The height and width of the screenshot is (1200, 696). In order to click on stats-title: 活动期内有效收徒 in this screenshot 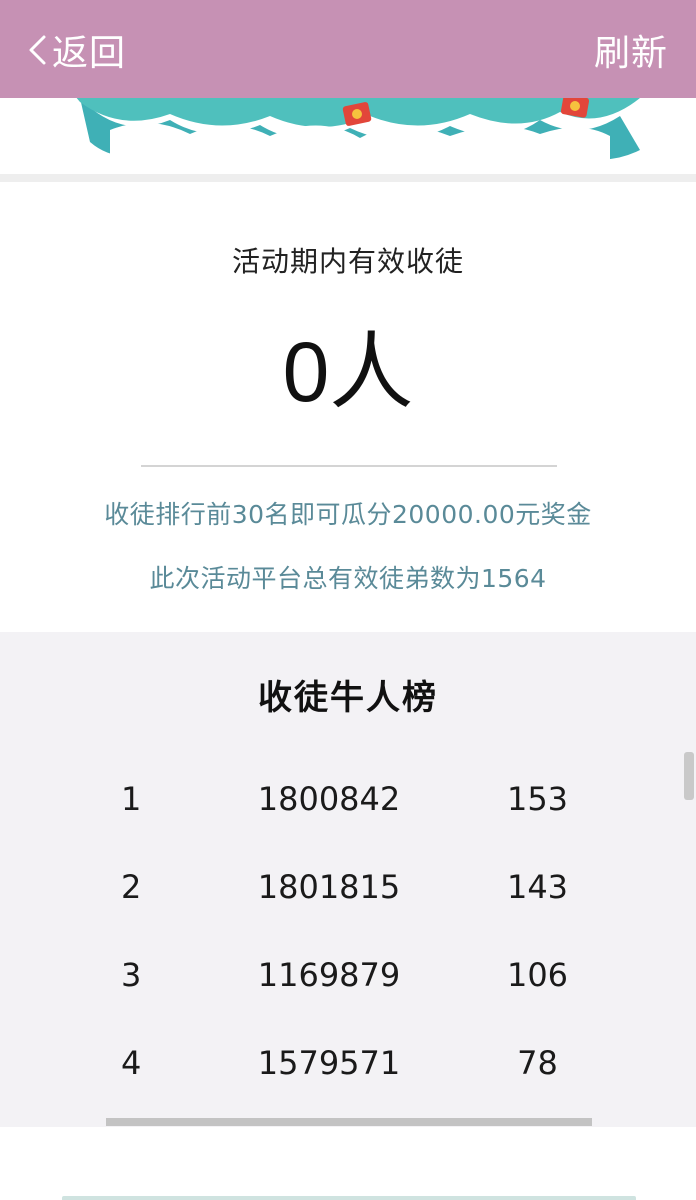, I will do `click(347, 261)`.